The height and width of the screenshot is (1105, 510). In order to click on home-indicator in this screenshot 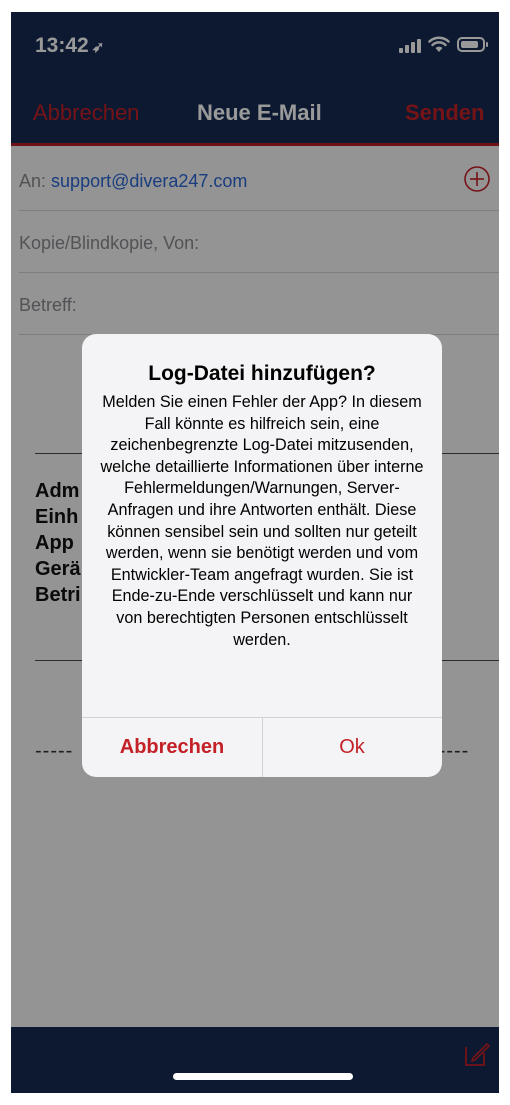, I will do `click(263, 1076)`.